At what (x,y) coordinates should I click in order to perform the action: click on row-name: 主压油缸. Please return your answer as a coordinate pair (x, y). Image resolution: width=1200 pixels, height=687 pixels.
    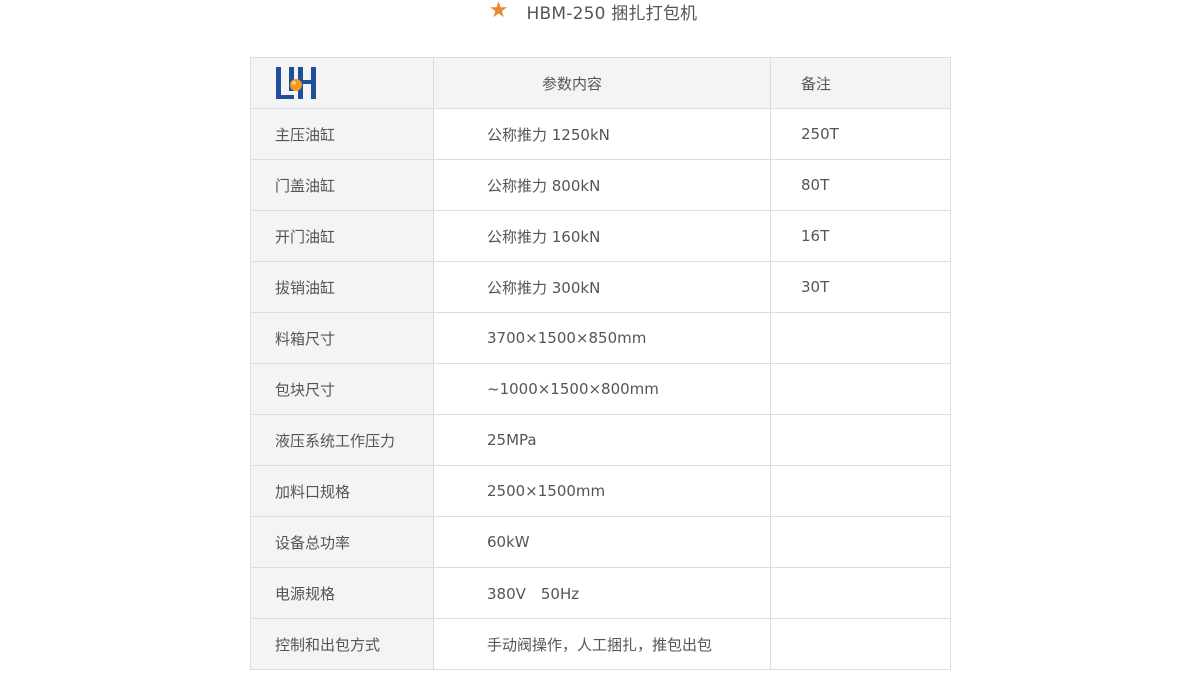
    Looking at the image, I should click on (342, 134).